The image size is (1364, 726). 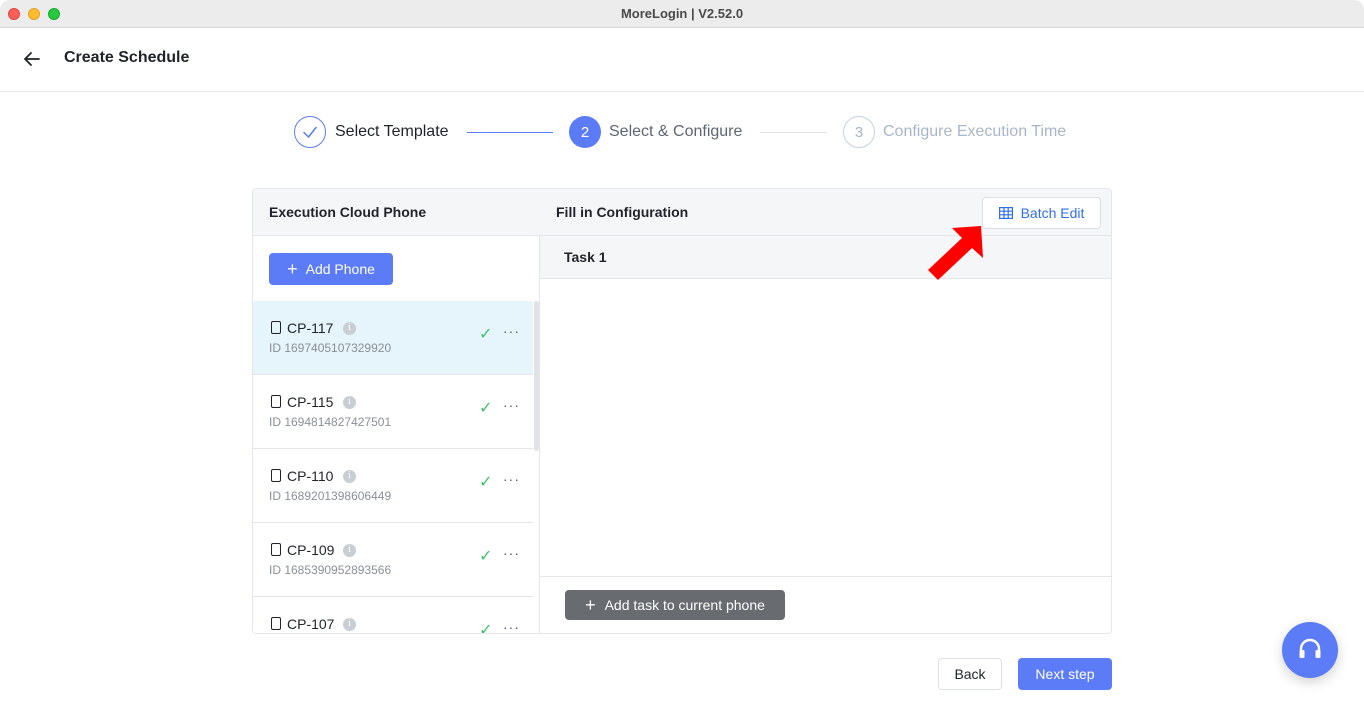 I want to click on phone-id: ID 1694814827427501, so click(x=330, y=422).